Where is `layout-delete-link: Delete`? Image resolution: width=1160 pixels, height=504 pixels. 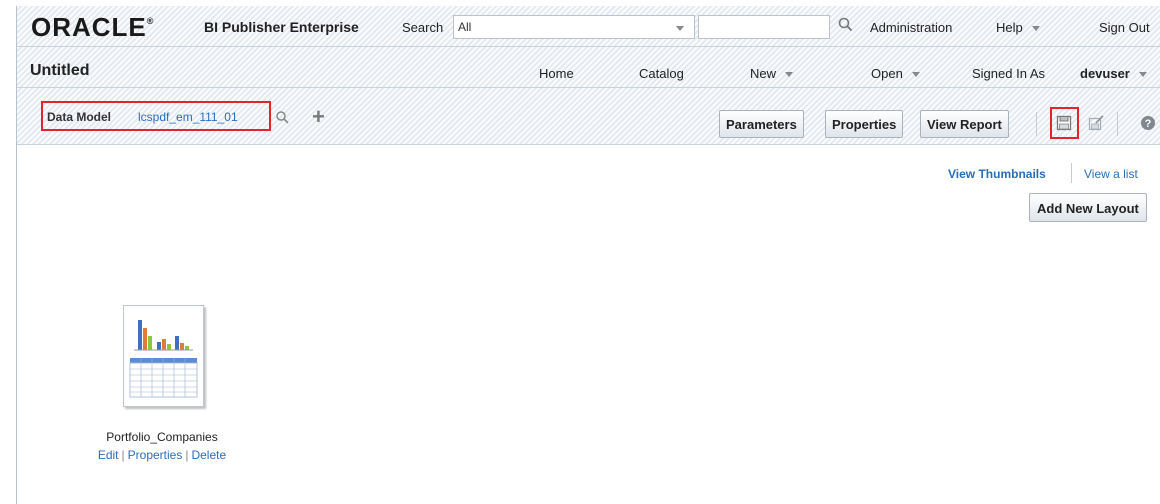 layout-delete-link: Delete is located at coordinates (208, 455).